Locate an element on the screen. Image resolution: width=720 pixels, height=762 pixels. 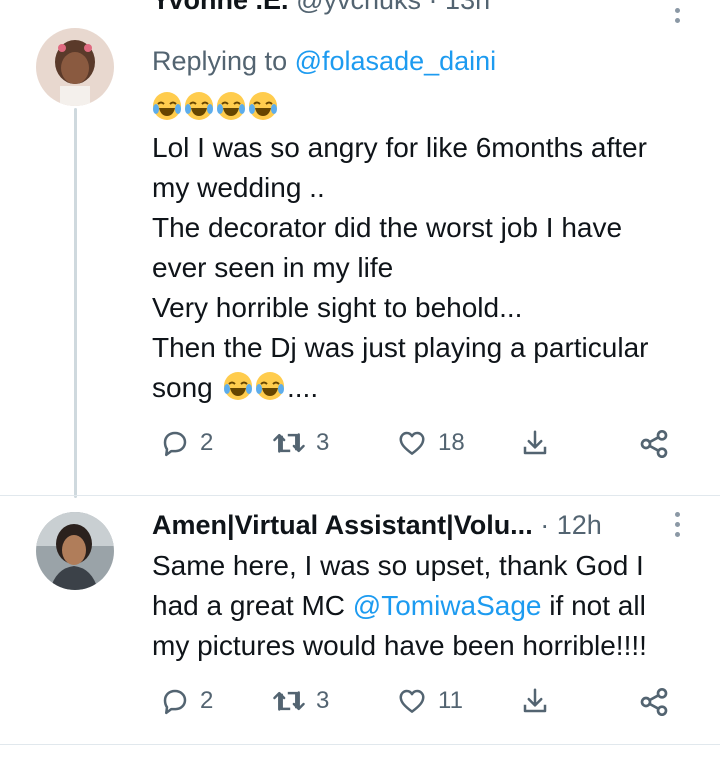
timestamp: 12h is located at coordinates (579, 525).